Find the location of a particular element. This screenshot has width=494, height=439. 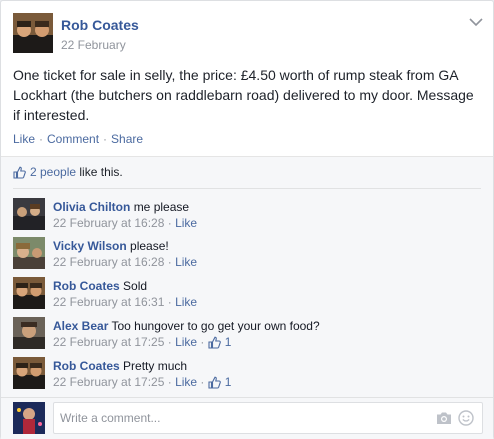

comment-text: please! is located at coordinates (149, 246).